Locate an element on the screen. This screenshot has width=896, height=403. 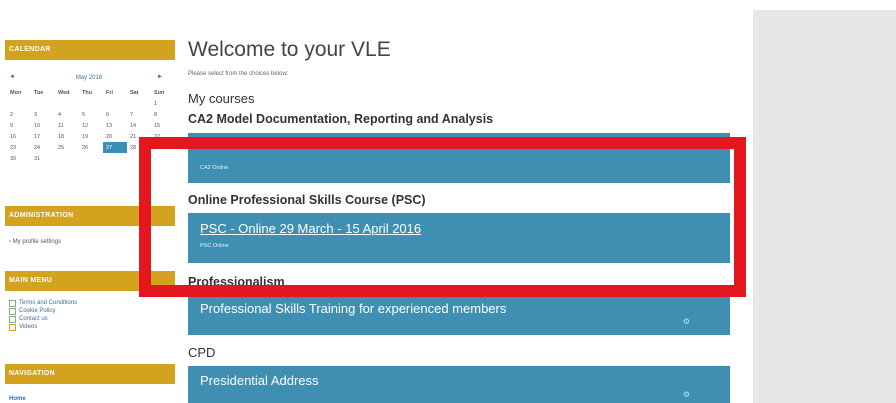
page-title: Welcome to your VLE is located at coordinates (289, 49).